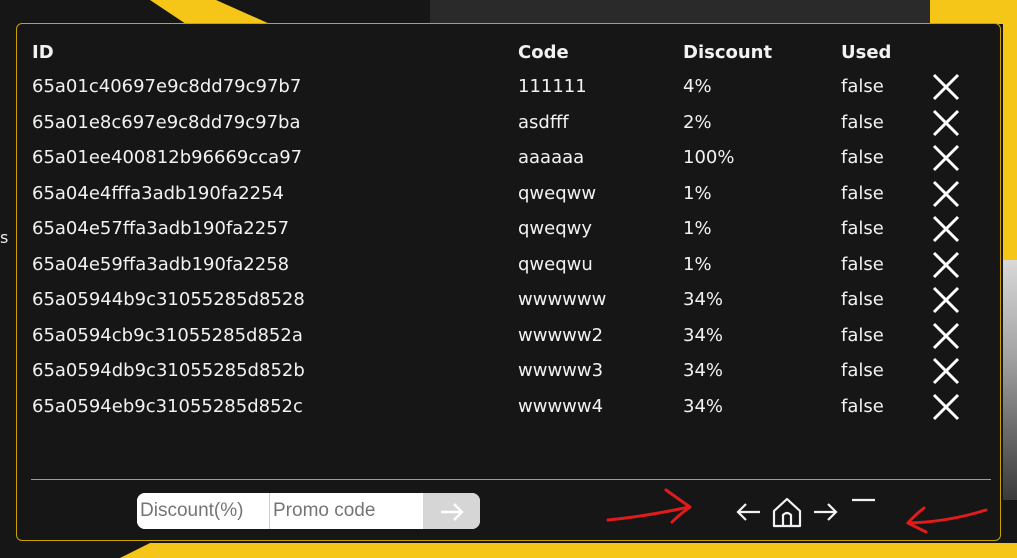 This screenshot has width=1017, height=558. Describe the element at coordinates (508, 265) in the screenshot. I see `table-row: 65a04e59ffa3adb190fa2258 qweqwu 1% false` at that location.